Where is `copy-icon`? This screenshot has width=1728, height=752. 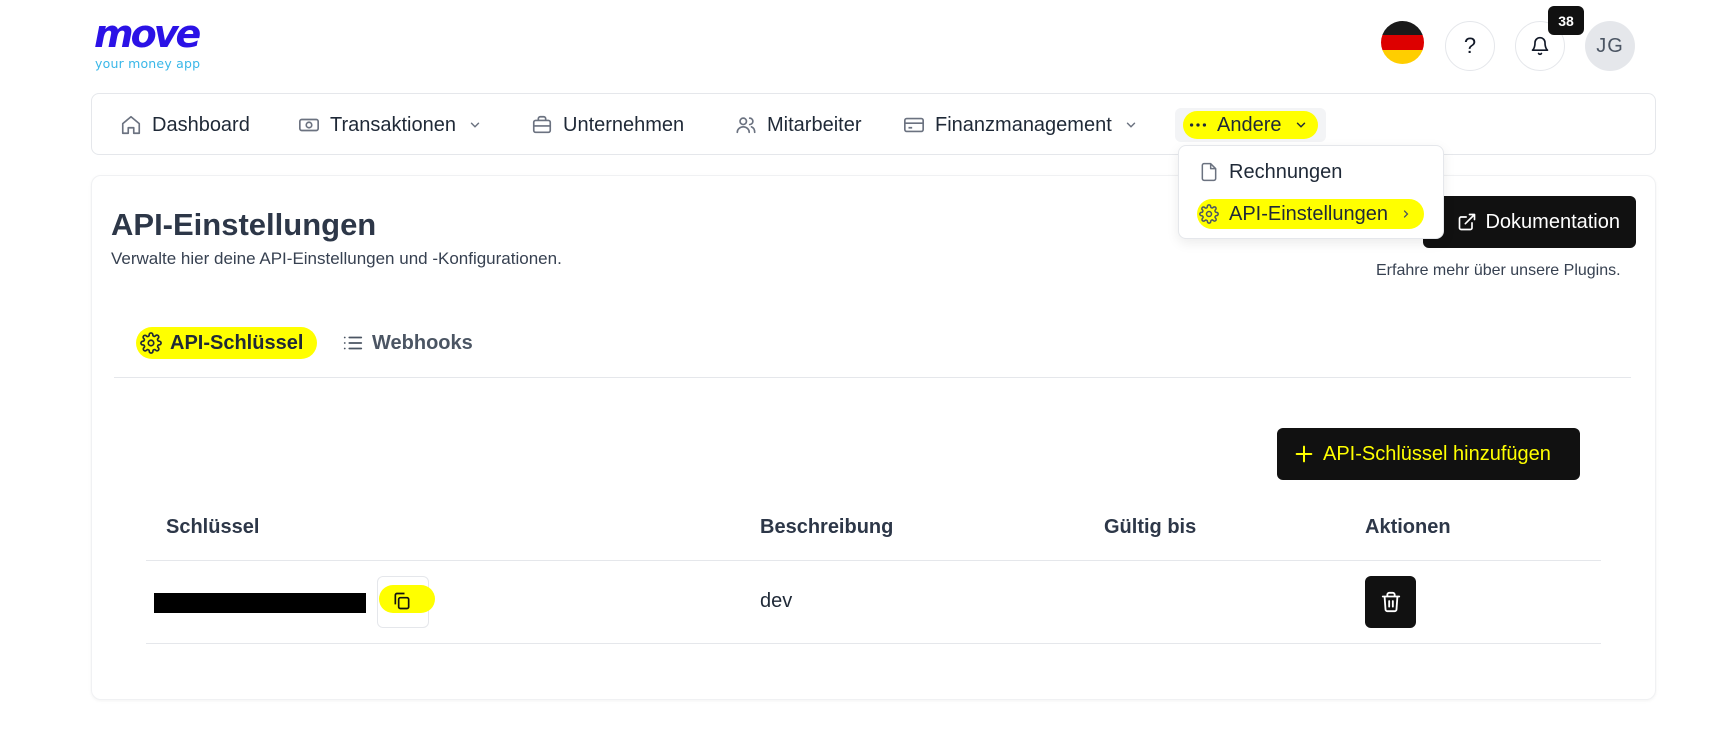 copy-icon is located at coordinates (402, 601).